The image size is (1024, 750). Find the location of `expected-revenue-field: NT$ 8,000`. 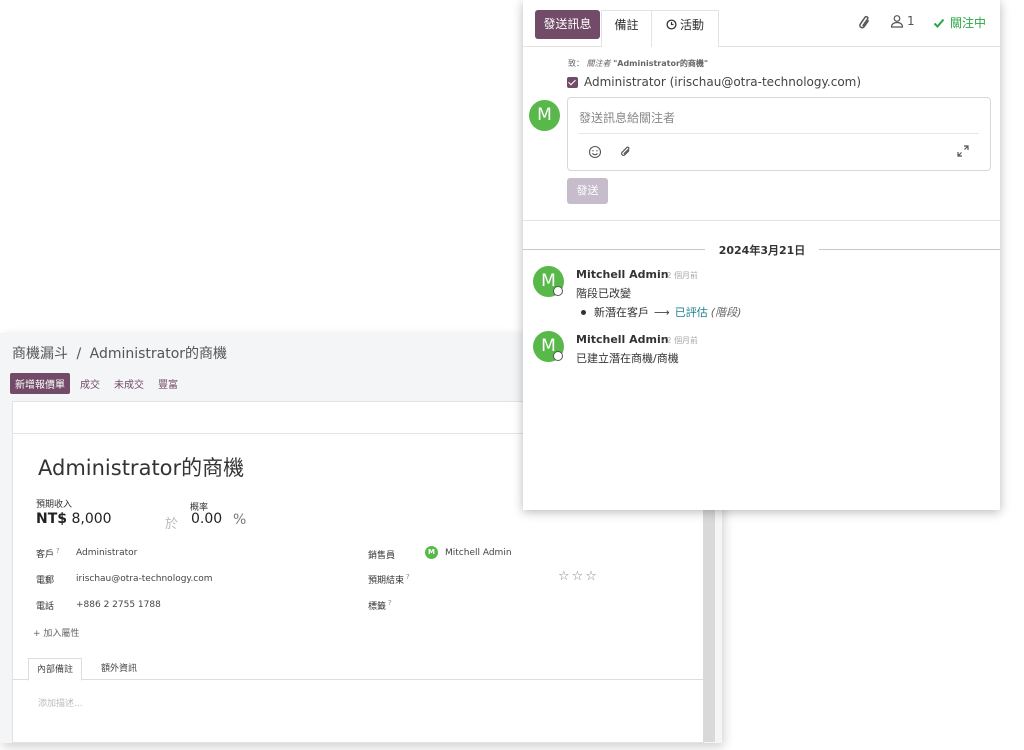

expected-revenue-field: NT$ 8,000 is located at coordinates (74, 519).